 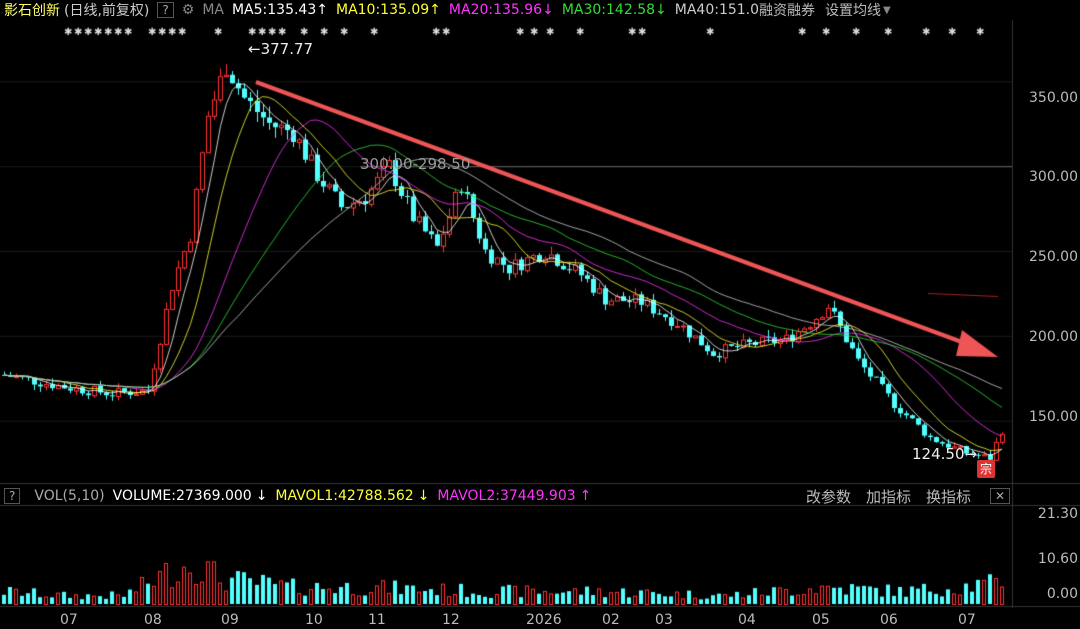 What do you see at coordinates (12, 496) in the screenshot?
I see `volume-help-icon: ?` at bounding box center [12, 496].